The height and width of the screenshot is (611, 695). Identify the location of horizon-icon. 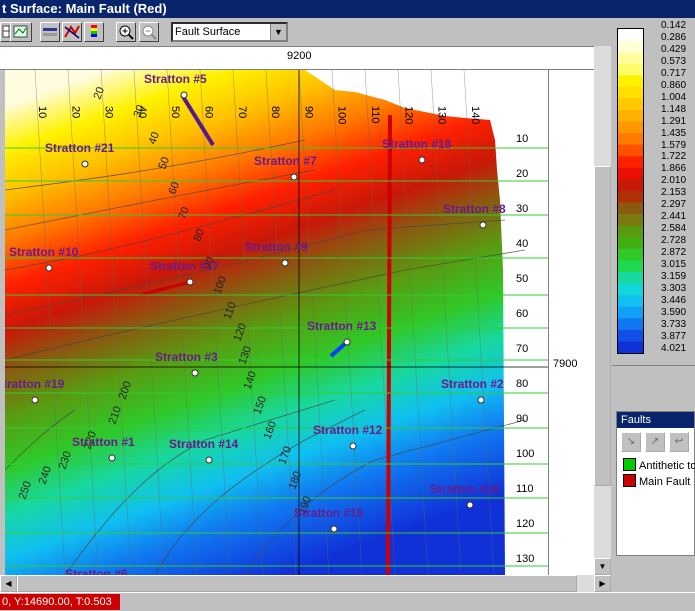
(72, 32).